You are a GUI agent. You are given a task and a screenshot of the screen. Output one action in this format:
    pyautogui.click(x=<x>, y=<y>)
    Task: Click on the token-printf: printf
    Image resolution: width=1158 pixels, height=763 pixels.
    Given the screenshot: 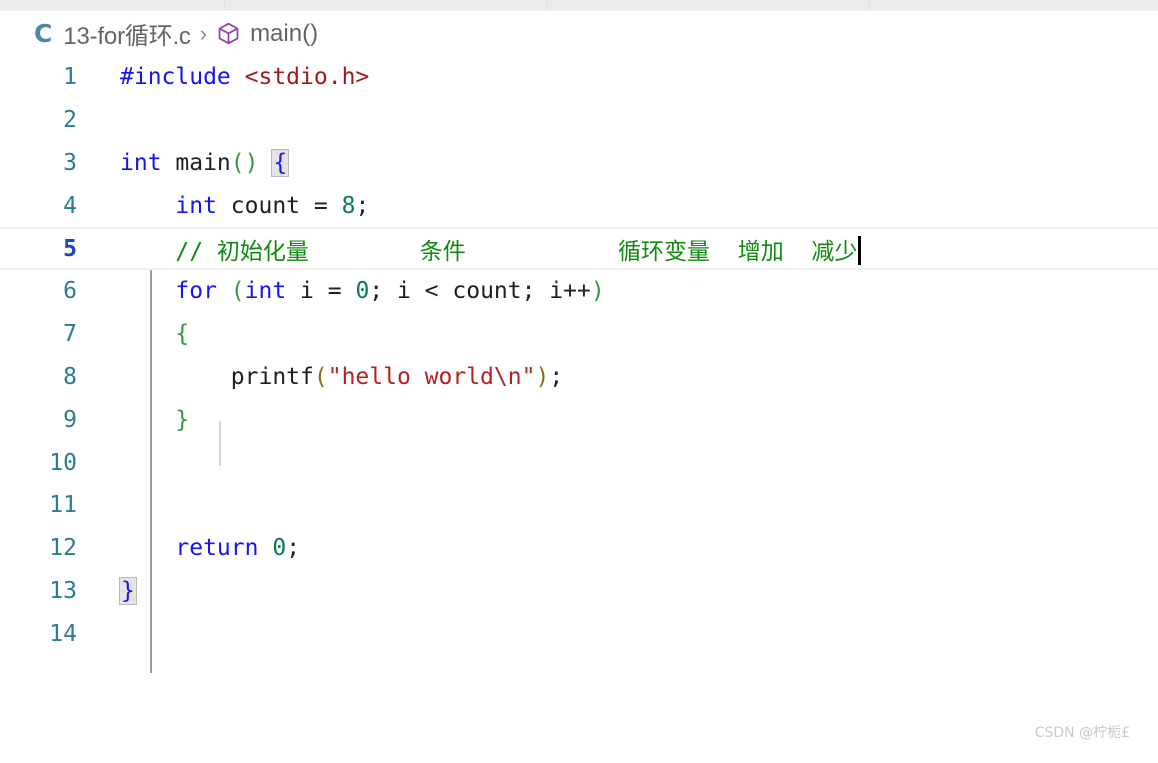 What is the action you would take?
    pyautogui.click(x=272, y=376)
    